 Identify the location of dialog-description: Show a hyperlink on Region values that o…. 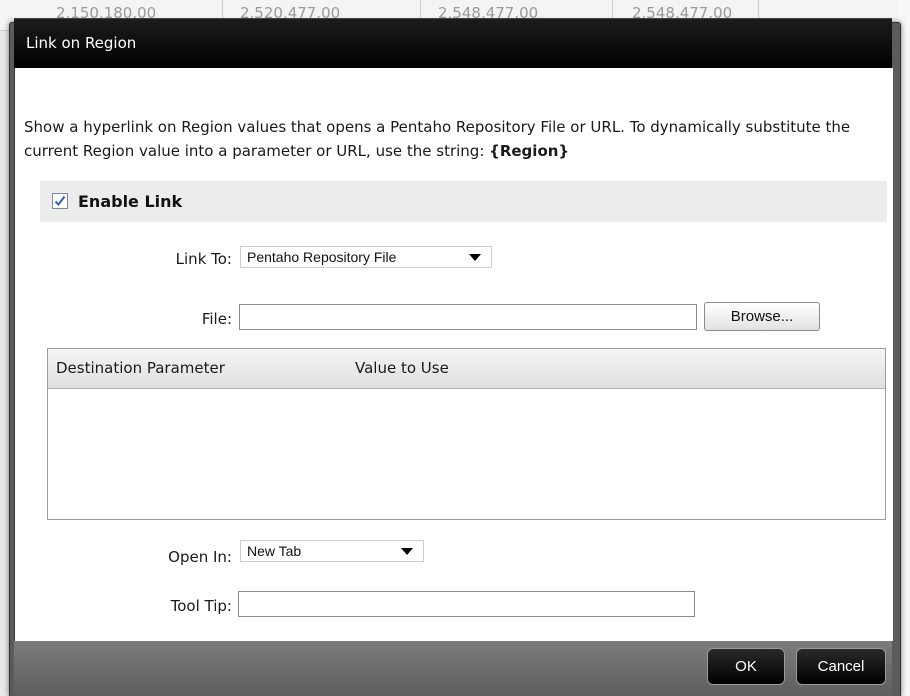
(459, 139).